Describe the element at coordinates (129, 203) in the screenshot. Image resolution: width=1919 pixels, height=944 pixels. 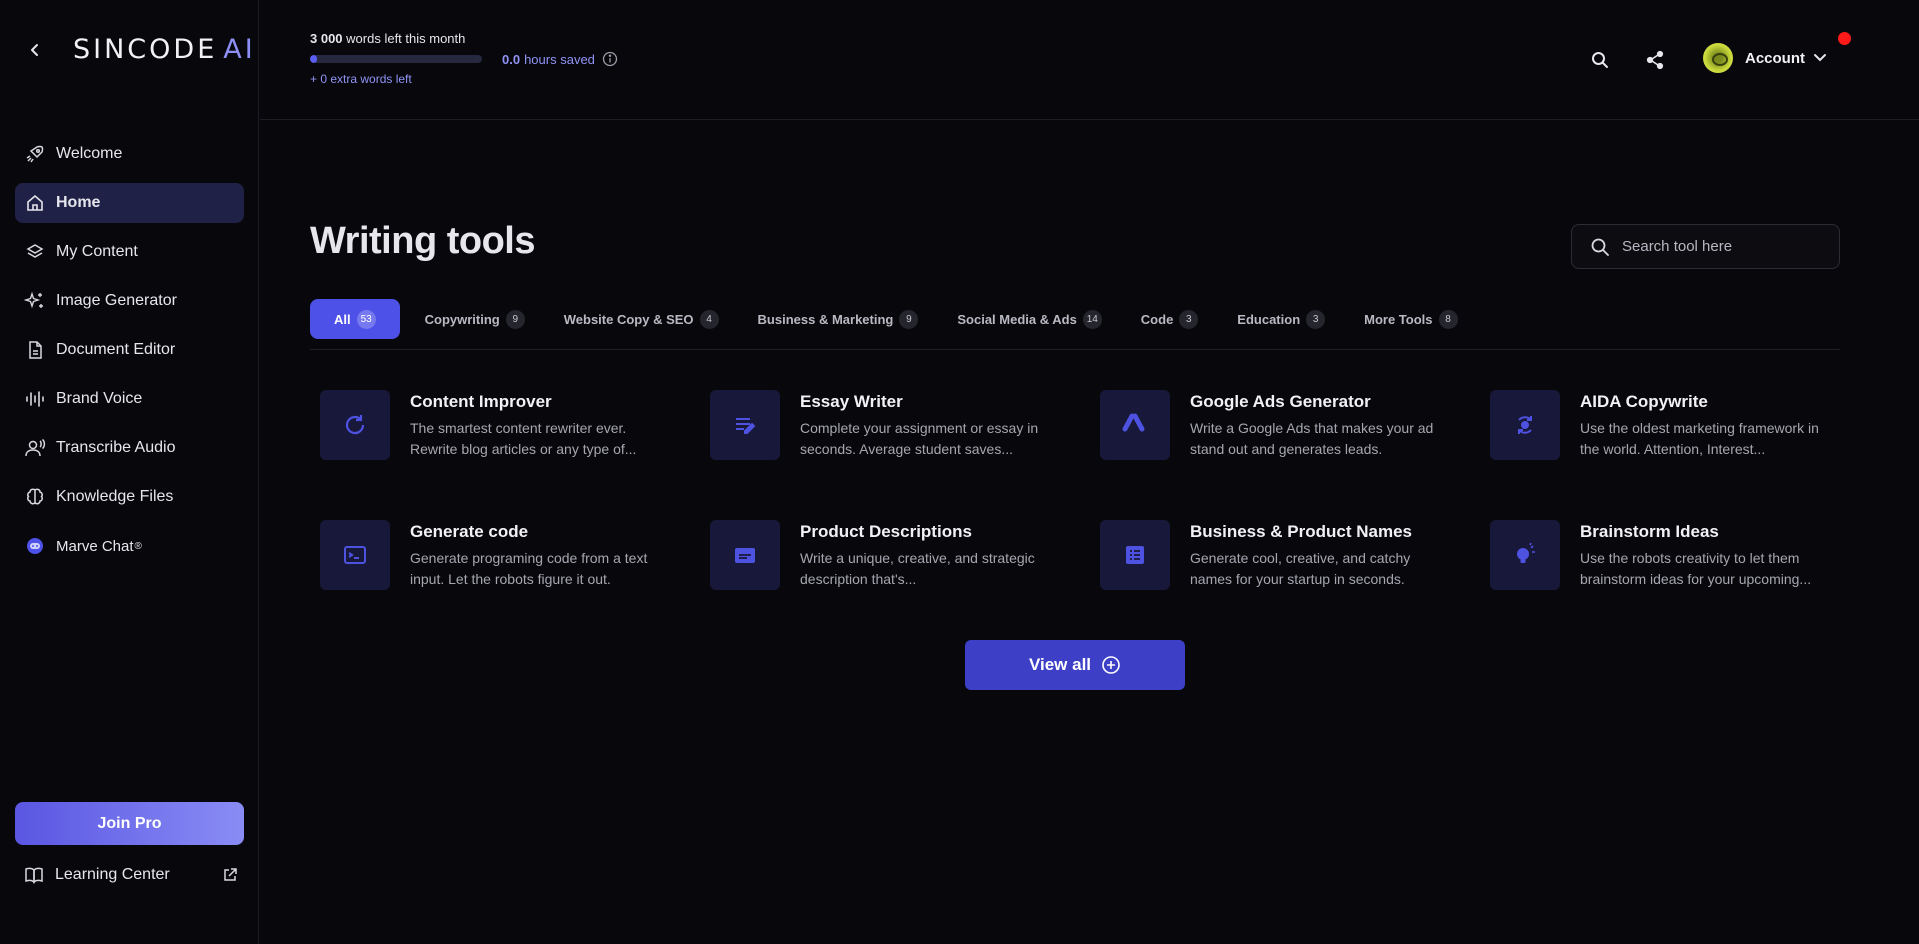
I see `sidebar-item-home: Home` at that location.